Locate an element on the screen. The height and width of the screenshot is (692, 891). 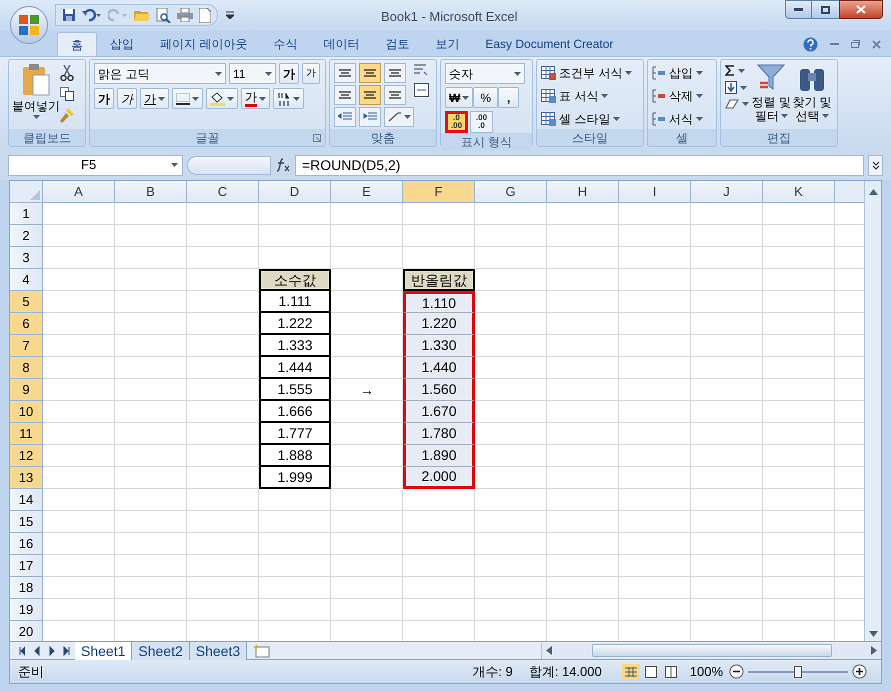
column-header: K is located at coordinates (799, 192).